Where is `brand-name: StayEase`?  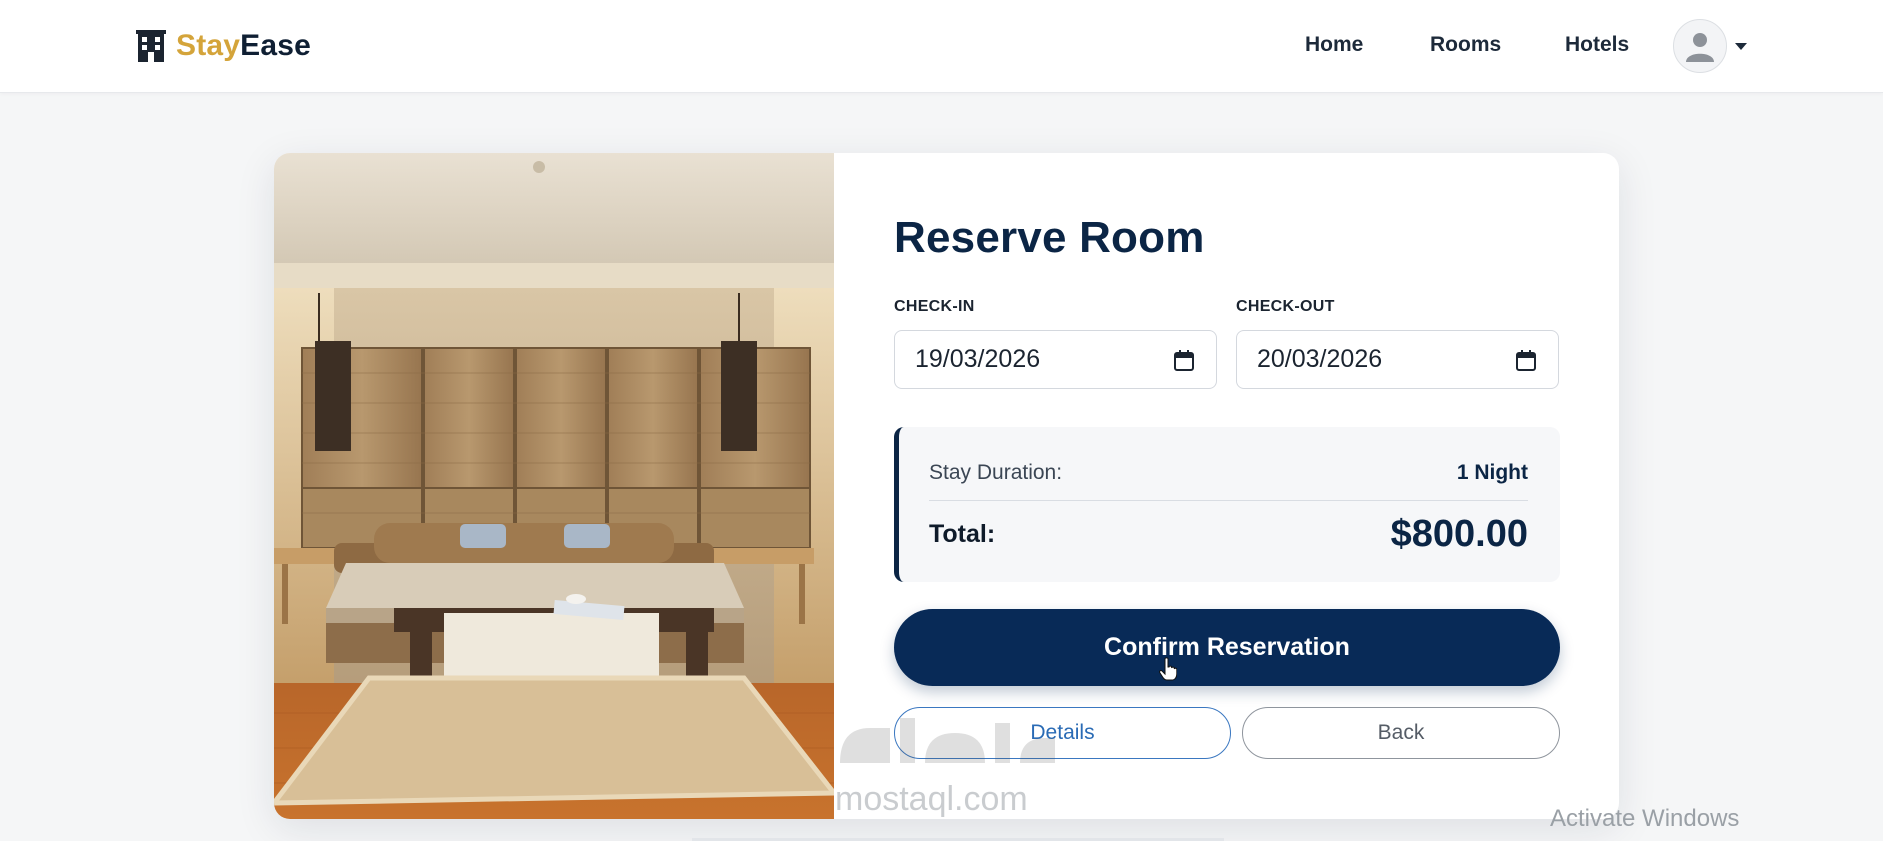 brand-name: StayEase is located at coordinates (243, 46).